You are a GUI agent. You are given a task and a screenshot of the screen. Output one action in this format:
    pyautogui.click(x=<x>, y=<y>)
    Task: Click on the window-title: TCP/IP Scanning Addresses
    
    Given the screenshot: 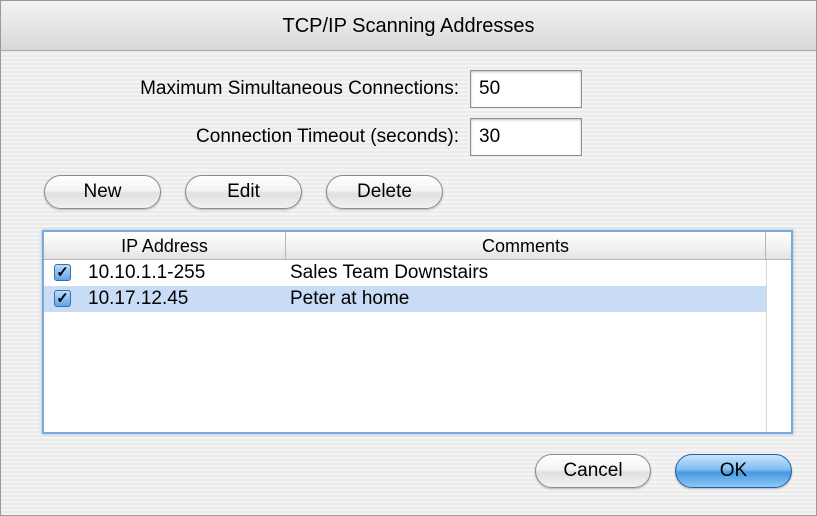 What is the action you would take?
    pyautogui.click(x=408, y=26)
    